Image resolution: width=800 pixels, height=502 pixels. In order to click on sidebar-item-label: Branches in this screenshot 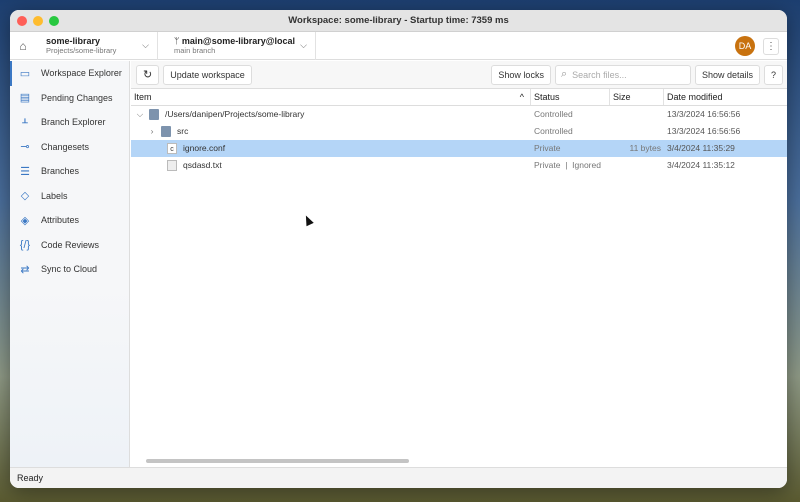, I will do `click(60, 171)`.